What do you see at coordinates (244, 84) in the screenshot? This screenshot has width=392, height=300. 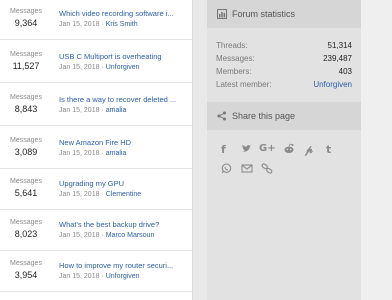 I see `stat-label: Latest member:` at bounding box center [244, 84].